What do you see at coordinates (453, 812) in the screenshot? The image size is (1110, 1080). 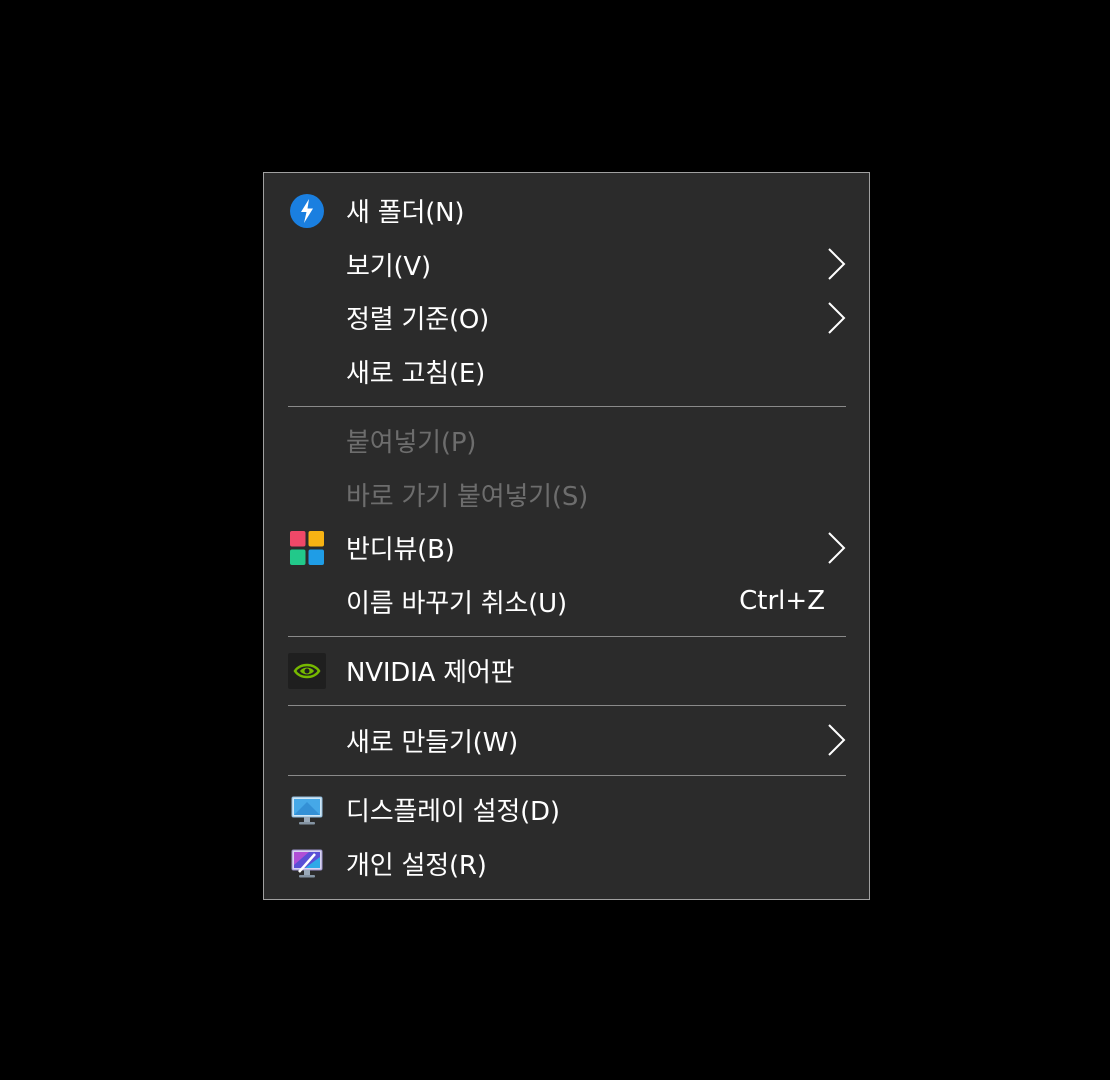 I see `menu-item-label: 디스플레이 설정(D)` at bounding box center [453, 812].